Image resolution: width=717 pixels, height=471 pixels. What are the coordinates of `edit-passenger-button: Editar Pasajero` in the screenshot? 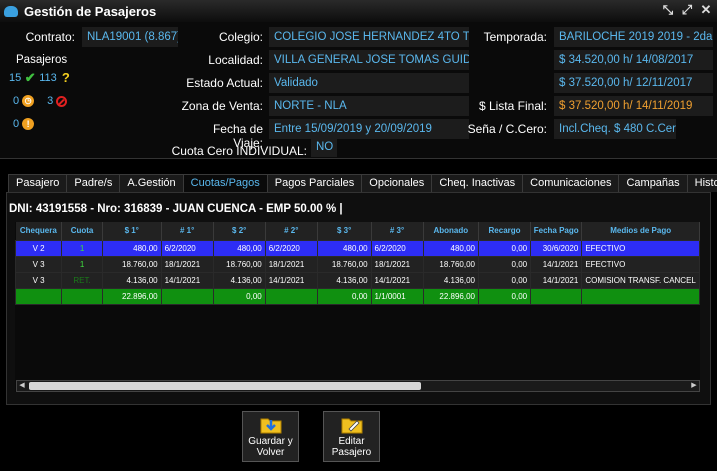 It's located at (351, 436).